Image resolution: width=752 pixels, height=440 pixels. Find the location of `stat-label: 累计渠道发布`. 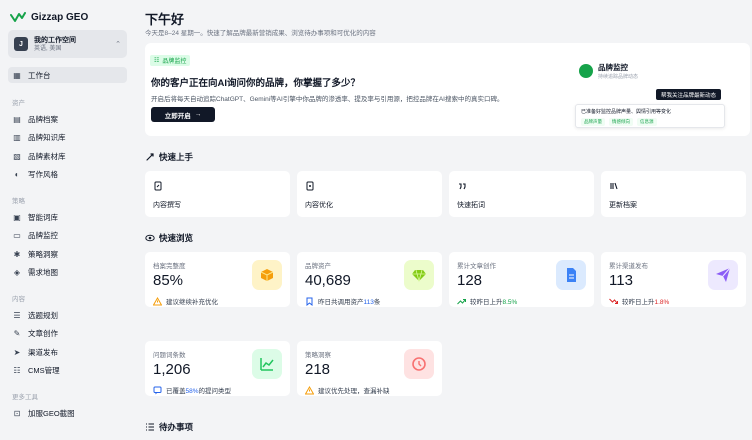

stat-label: 累计渠道发布 is located at coordinates (628, 266).